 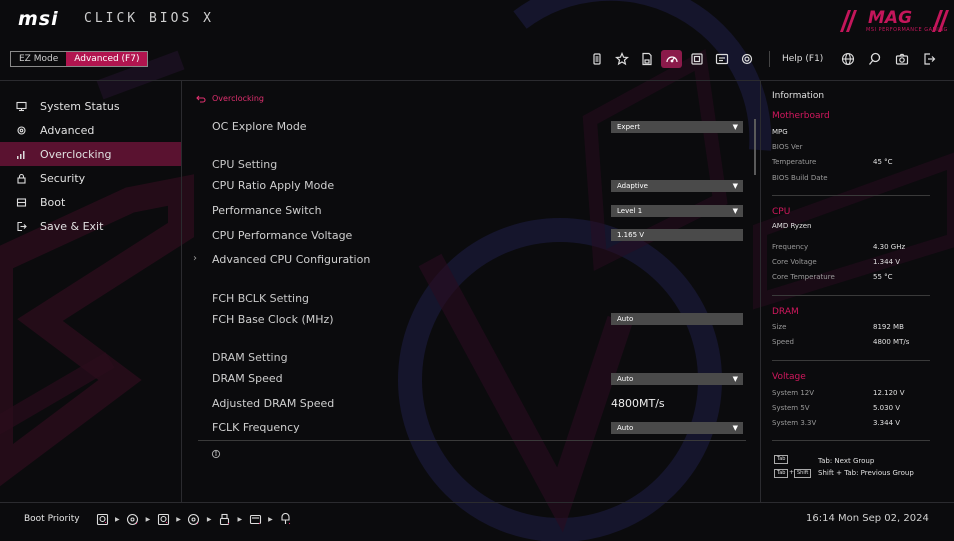 I want to click on dram-speed-dropdown: Auto ▼, so click(x=677, y=379).